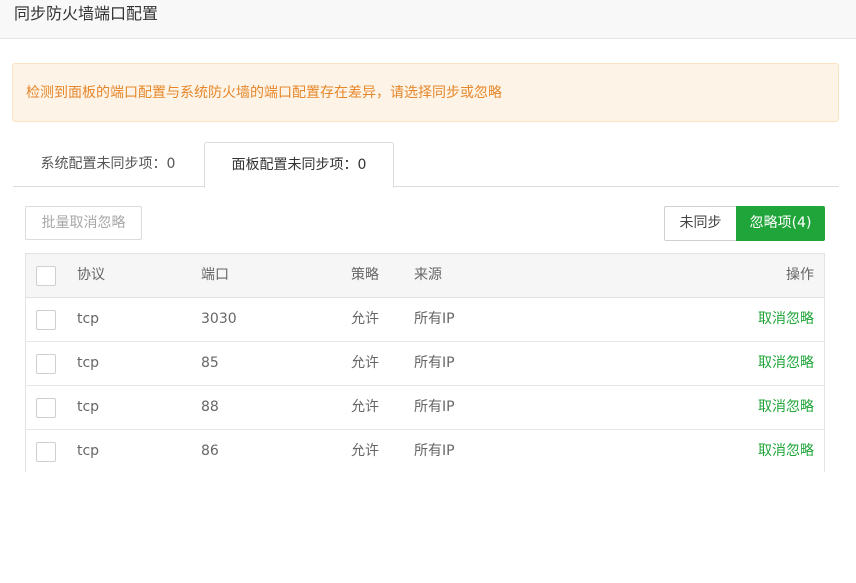 The image size is (856, 583). What do you see at coordinates (780, 223) in the screenshot?
I see `filter-ignored-button: 忽略项(4)` at bounding box center [780, 223].